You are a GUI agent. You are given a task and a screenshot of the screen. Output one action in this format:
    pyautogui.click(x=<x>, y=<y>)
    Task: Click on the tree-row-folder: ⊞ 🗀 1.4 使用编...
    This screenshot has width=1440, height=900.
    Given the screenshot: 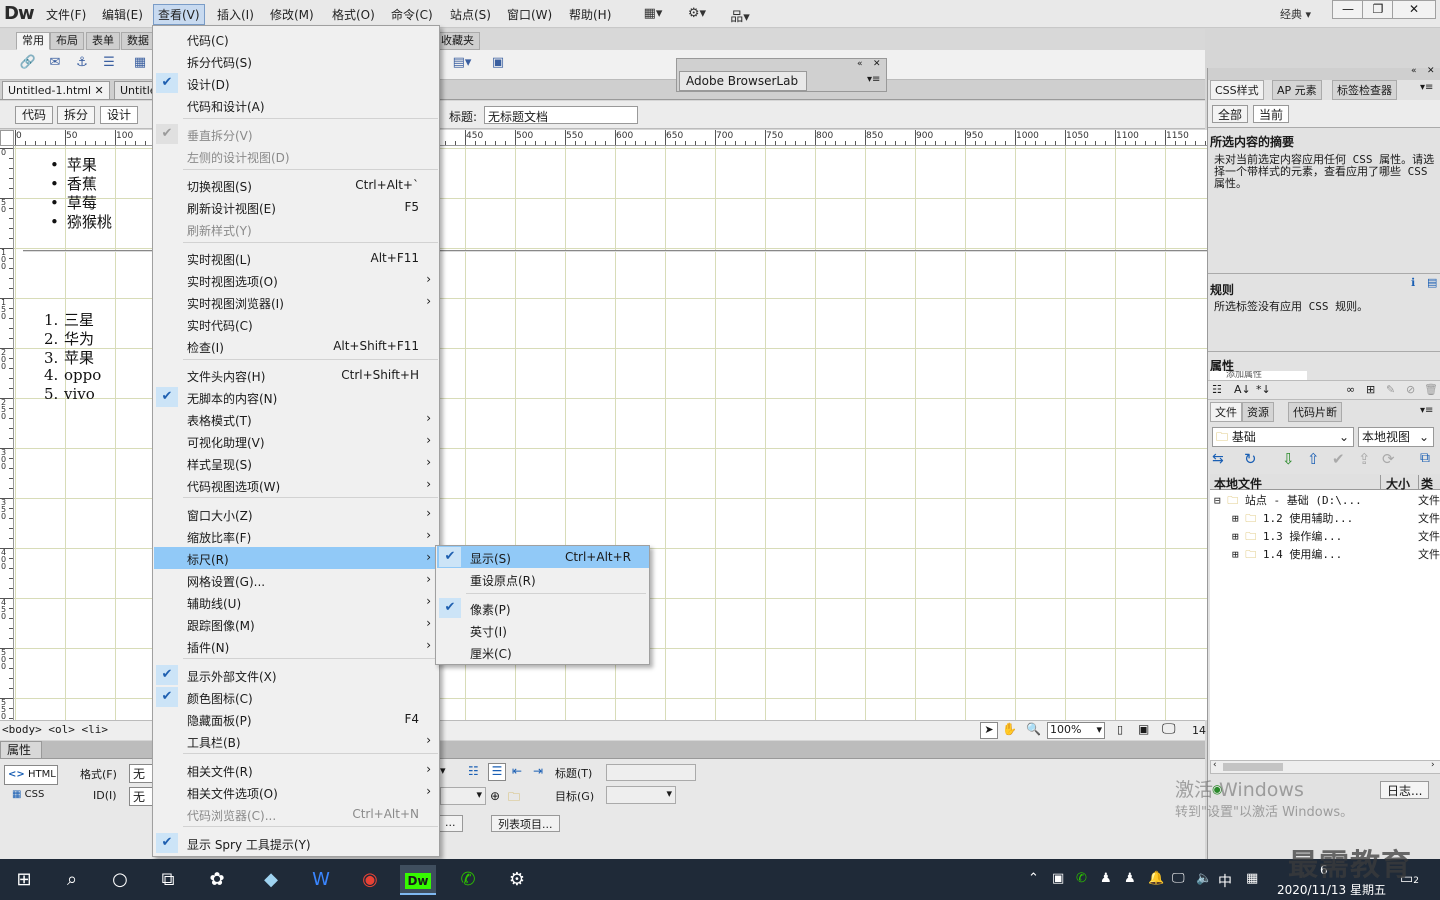 What is the action you would take?
    pyautogui.click(x=1287, y=555)
    